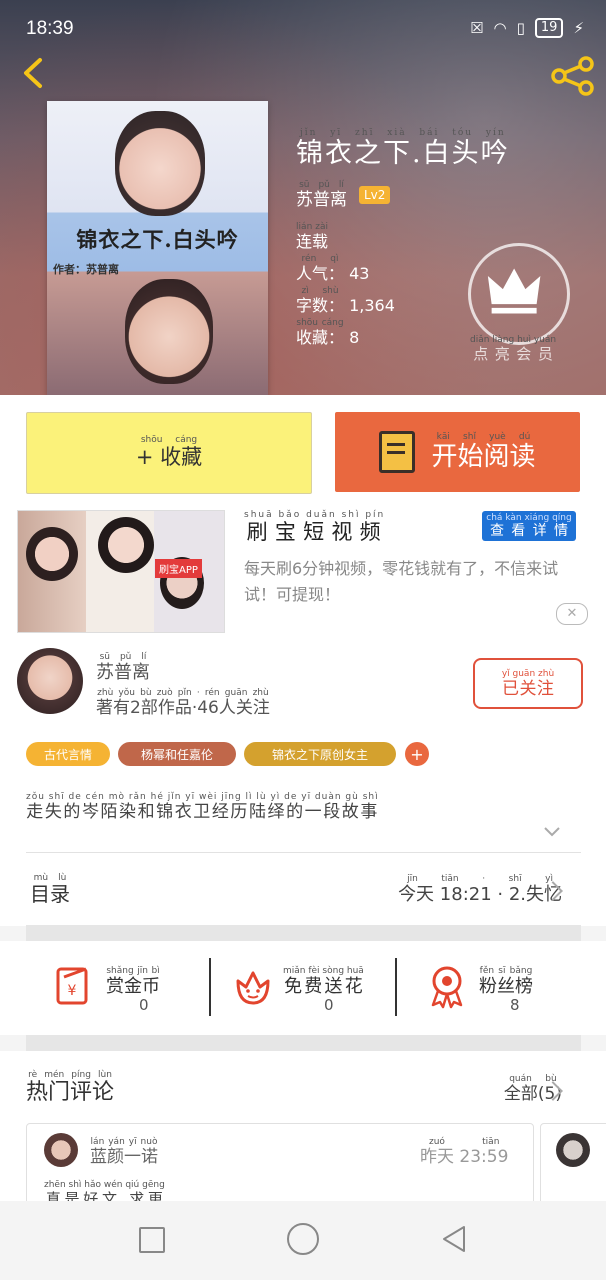 The height and width of the screenshot is (1280, 606). I want to click on hot-comments-label: 热门评论rè mén píng lùn, so click(70, 1088).